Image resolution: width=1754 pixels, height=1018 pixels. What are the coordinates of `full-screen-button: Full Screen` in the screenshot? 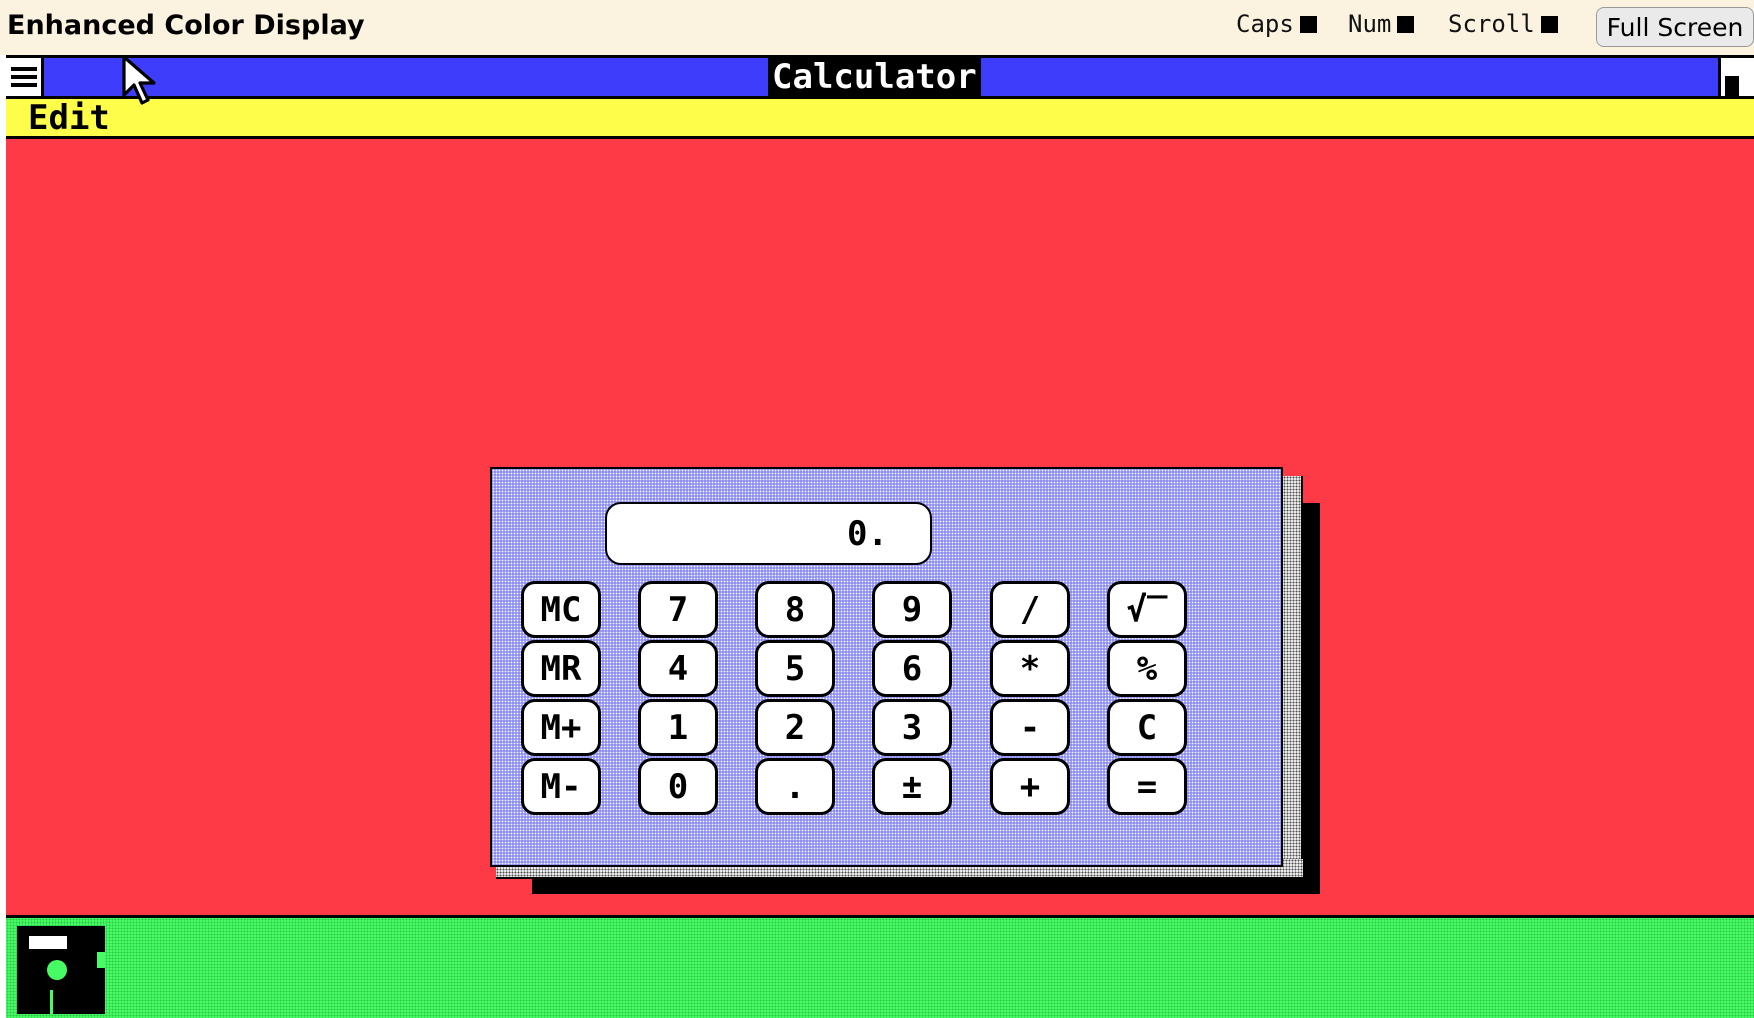 It's located at (1675, 27).